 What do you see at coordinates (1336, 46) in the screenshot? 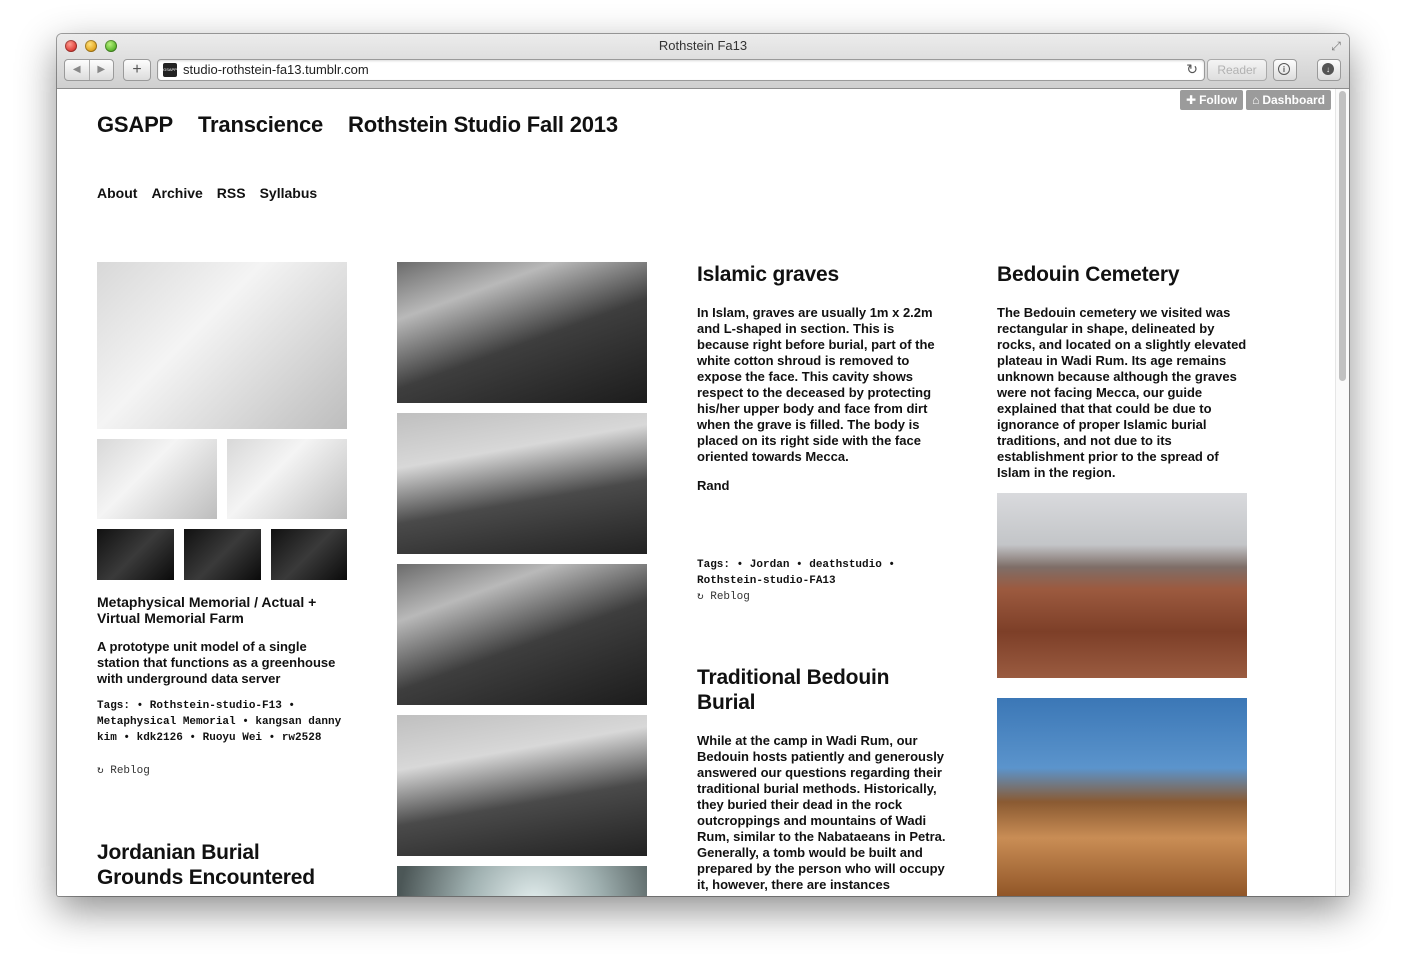
I see `fullscreen-icon: ⤢` at bounding box center [1336, 46].